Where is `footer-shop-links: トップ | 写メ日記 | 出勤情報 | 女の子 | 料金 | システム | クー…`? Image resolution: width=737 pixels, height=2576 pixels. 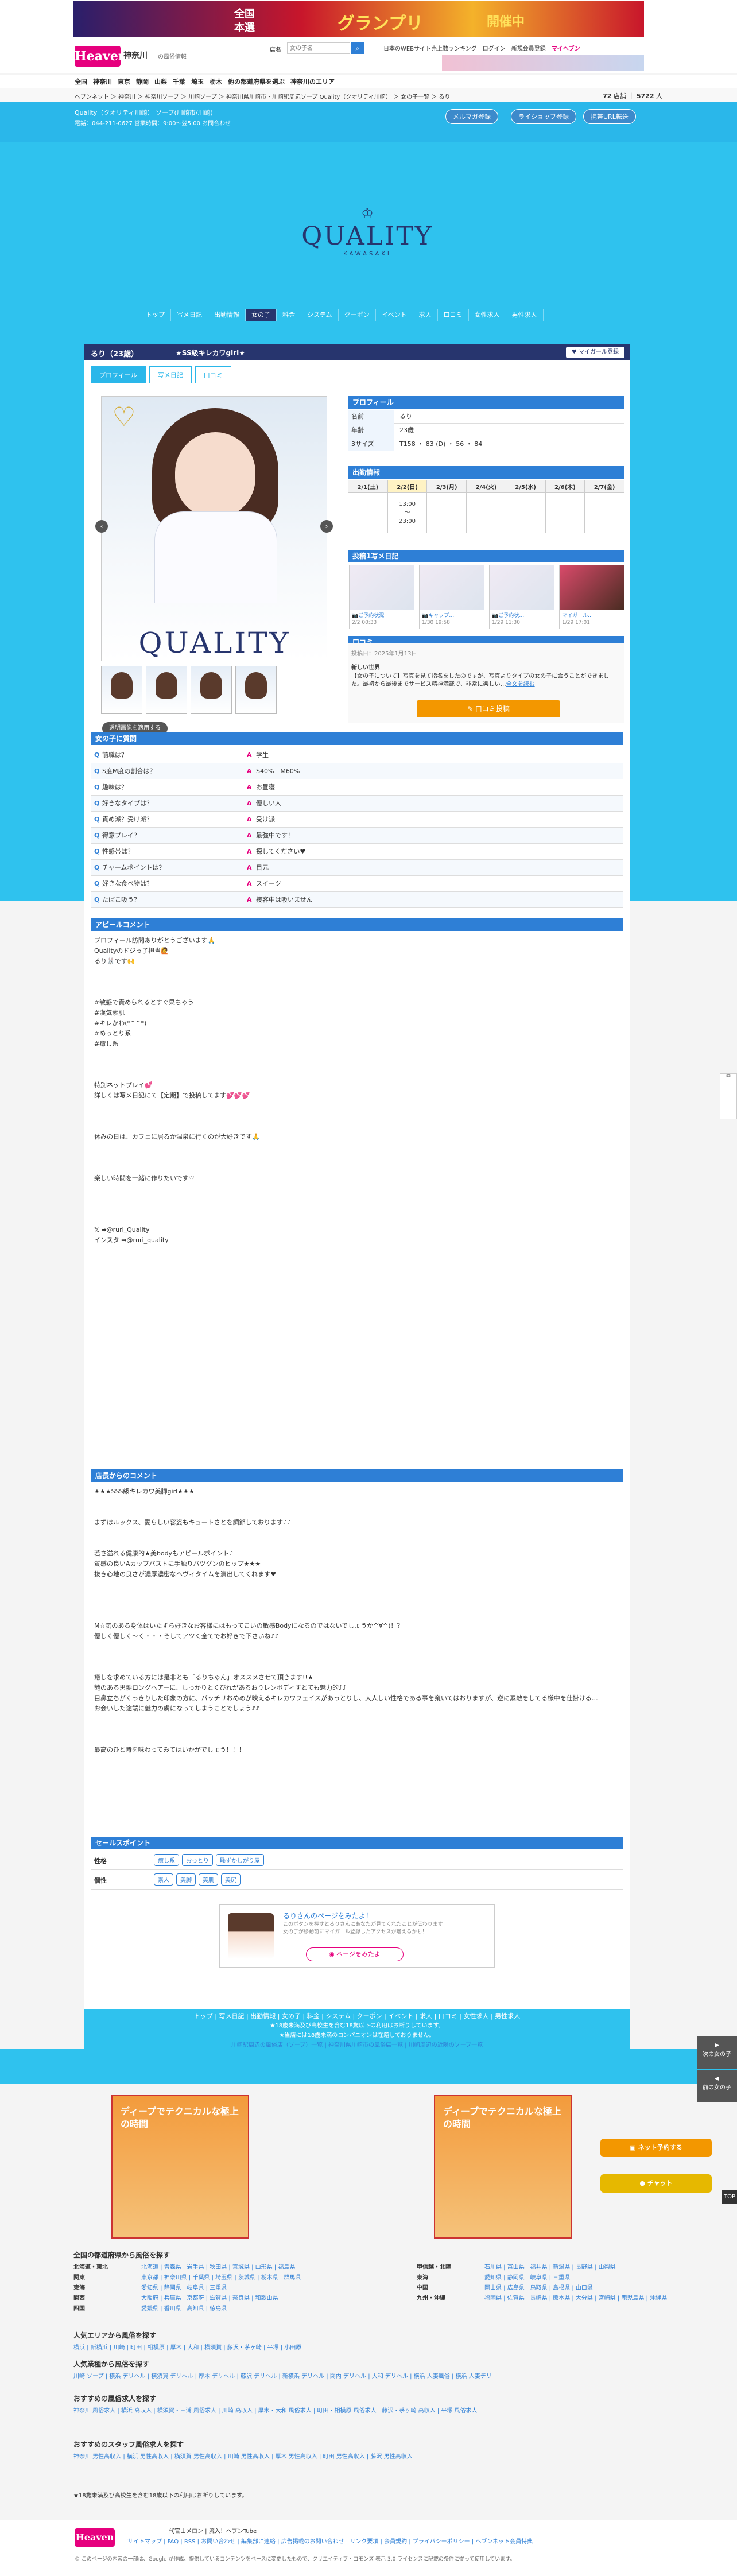 footer-shop-links: トップ | 写メ日記 | 出勤情報 | 女の子 | 料金 | システム | クー… is located at coordinates (357, 2016).